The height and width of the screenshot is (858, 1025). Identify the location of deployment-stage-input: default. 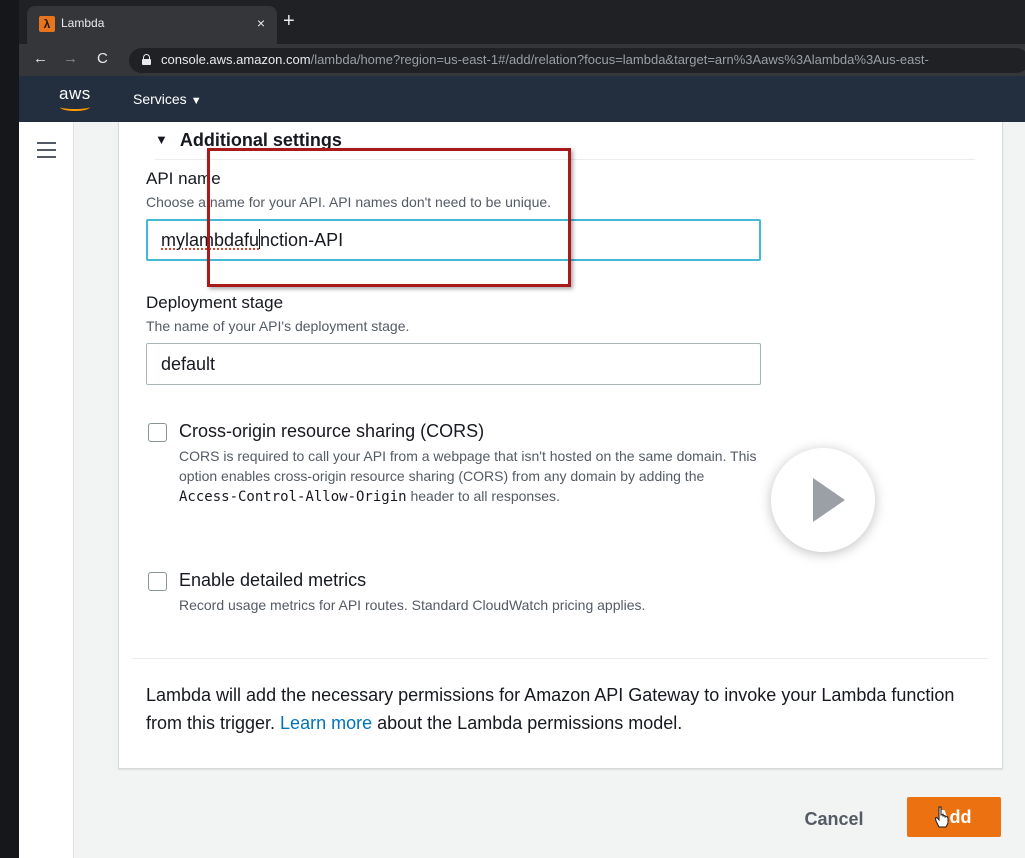
(453, 364).